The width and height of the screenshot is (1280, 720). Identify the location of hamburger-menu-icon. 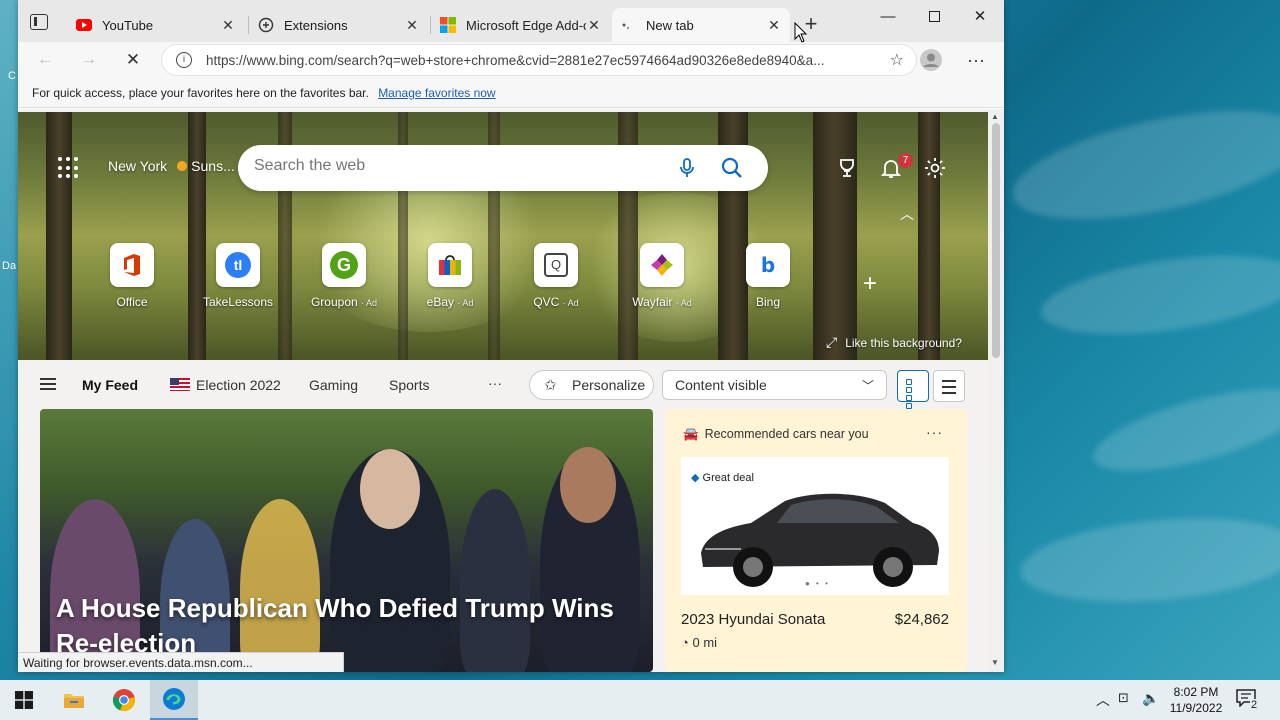
(48, 384).